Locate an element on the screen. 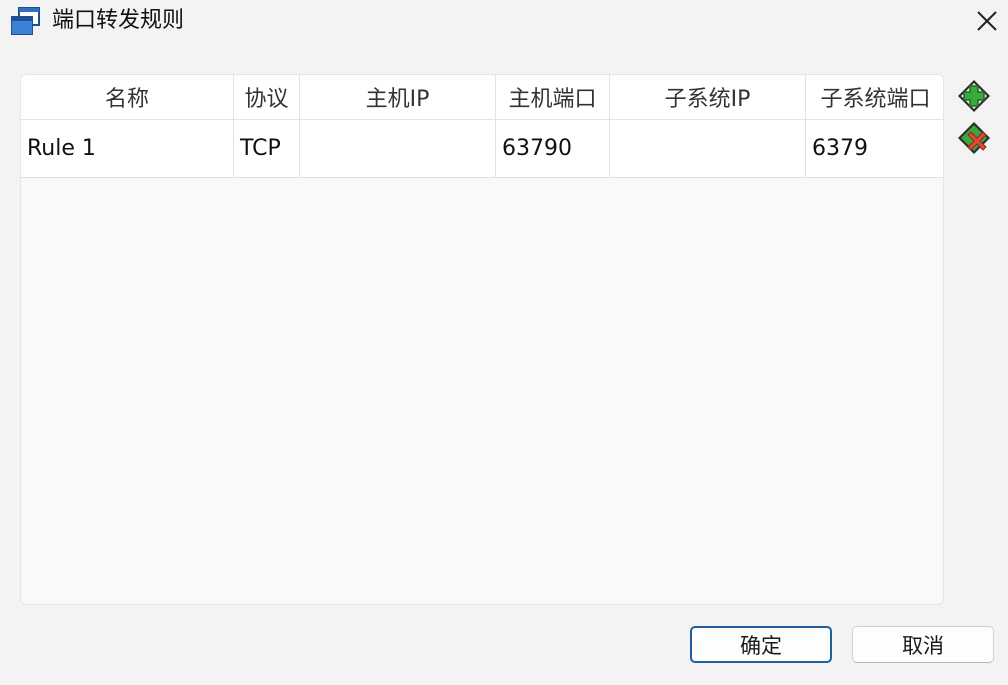  cell-name: Rule 1 is located at coordinates (127, 148).